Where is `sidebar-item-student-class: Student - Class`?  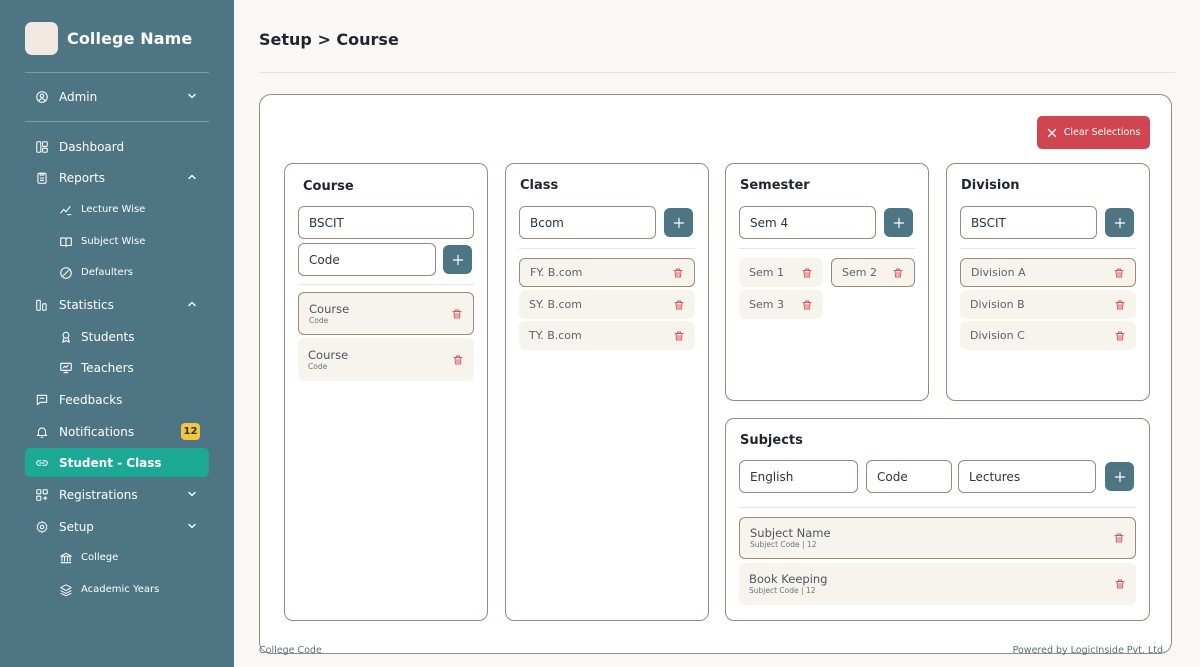
sidebar-item-student-class: Student - Class is located at coordinates (117, 462).